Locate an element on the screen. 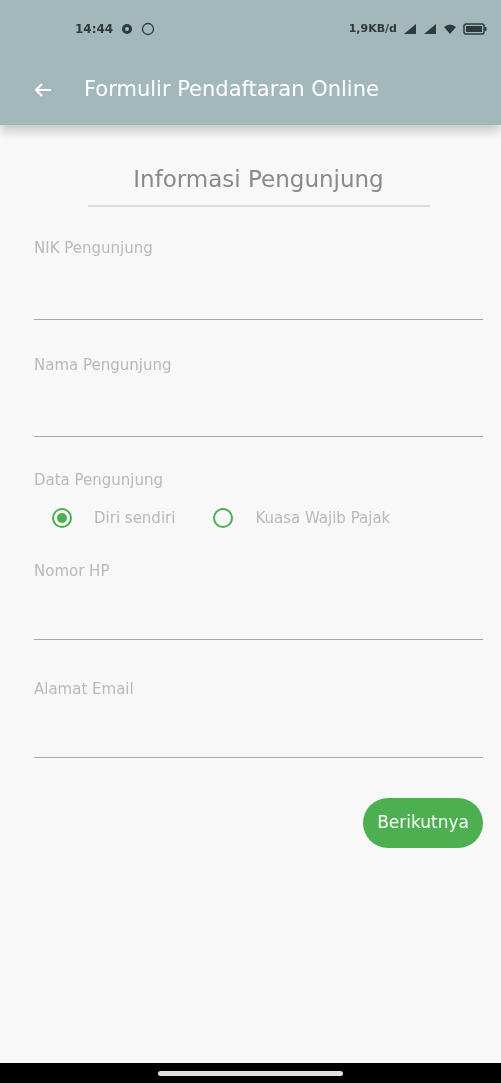  next-button: Berikutnya is located at coordinates (423, 822).